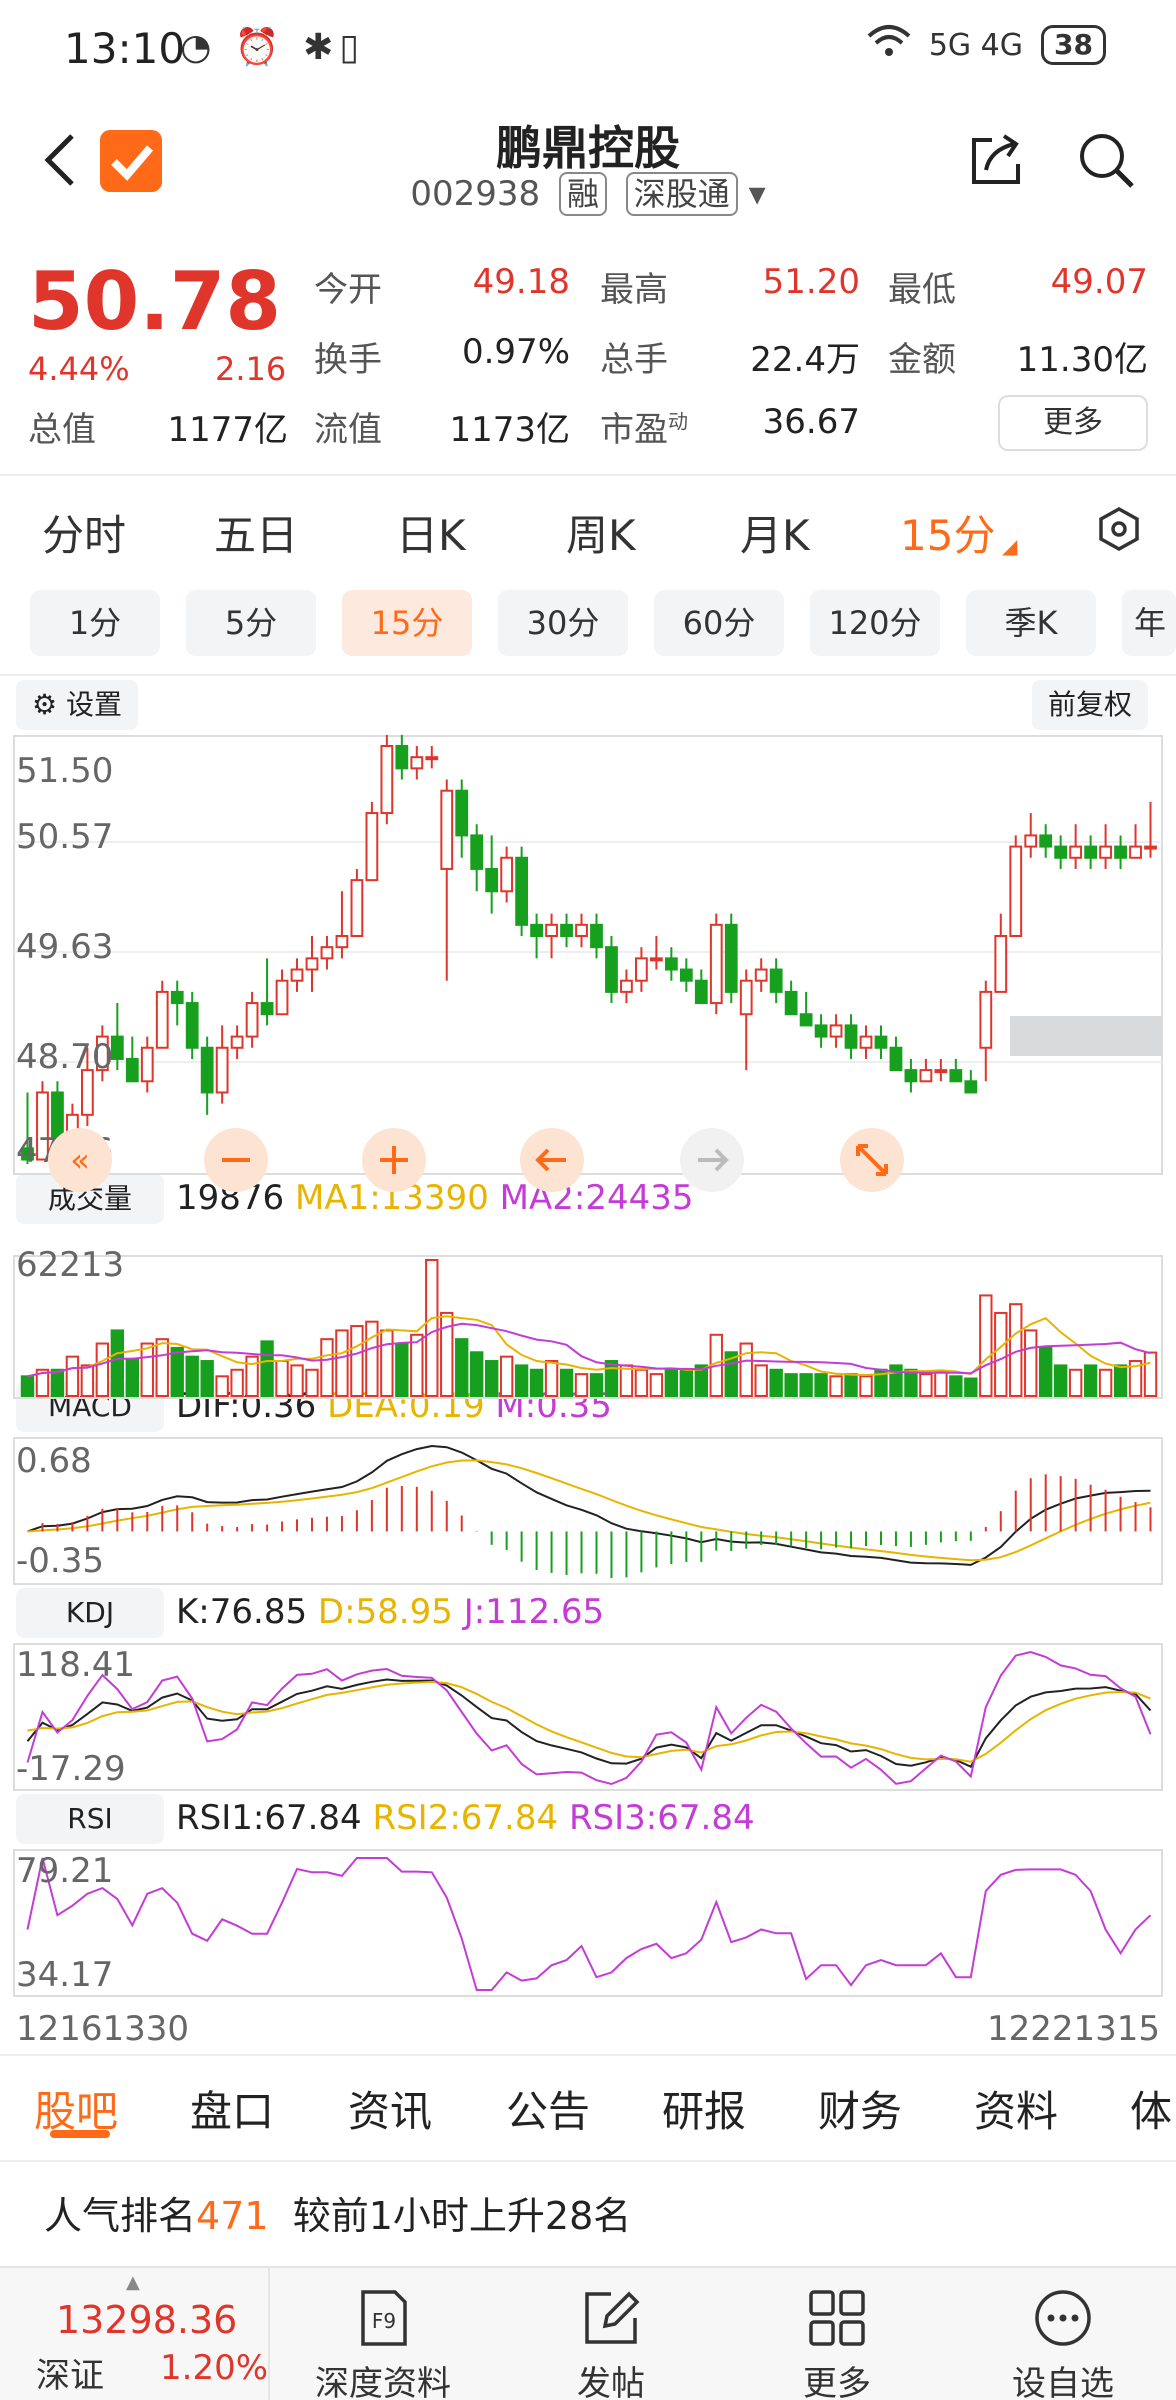  I want to click on deep-data-button: F9 深度资料, so click(383, 2344).